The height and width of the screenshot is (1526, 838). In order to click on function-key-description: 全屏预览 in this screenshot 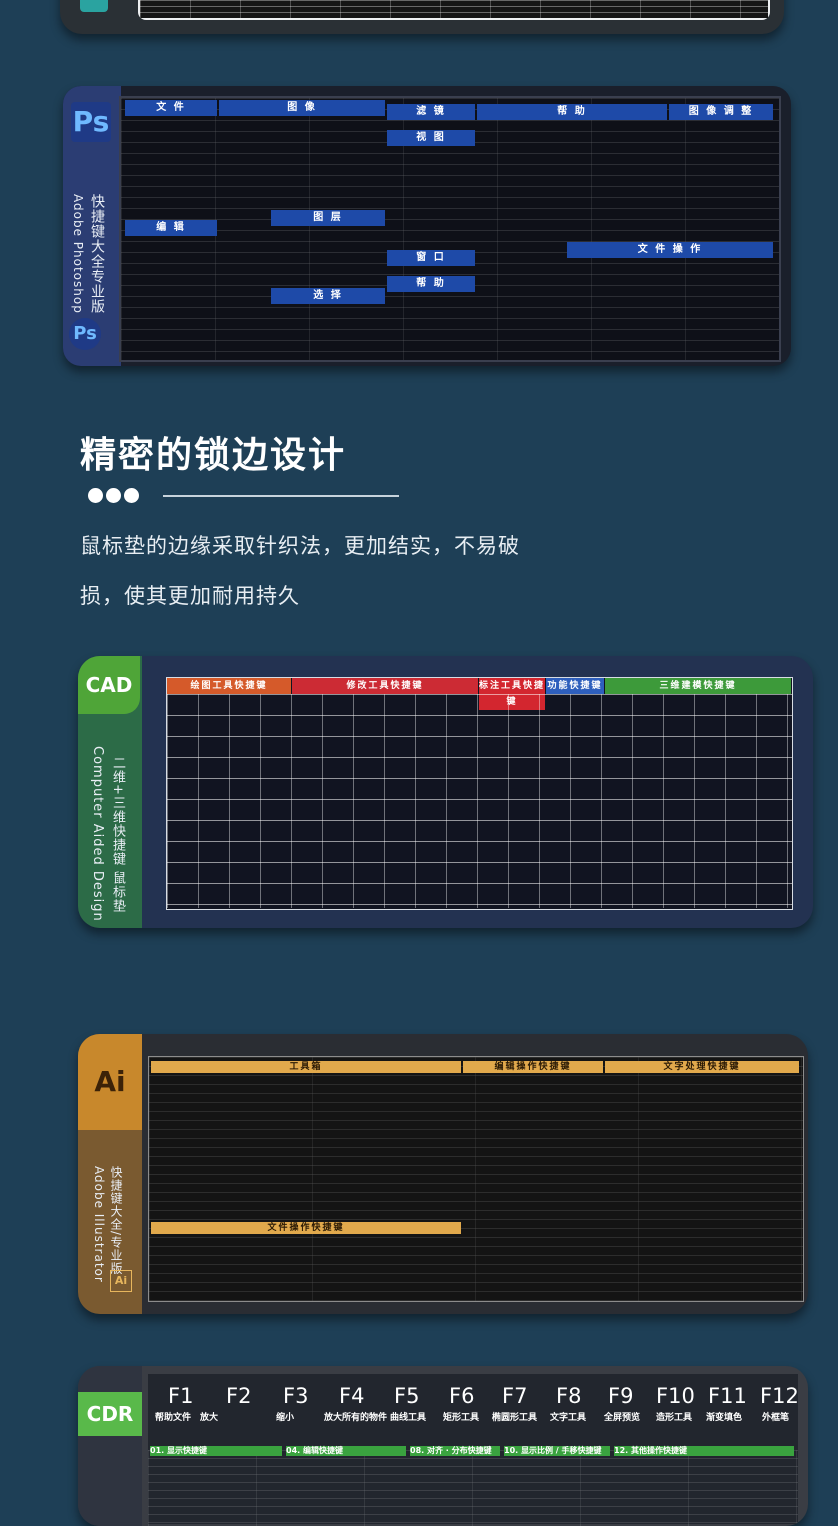, I will do `click(622, 1418)`.